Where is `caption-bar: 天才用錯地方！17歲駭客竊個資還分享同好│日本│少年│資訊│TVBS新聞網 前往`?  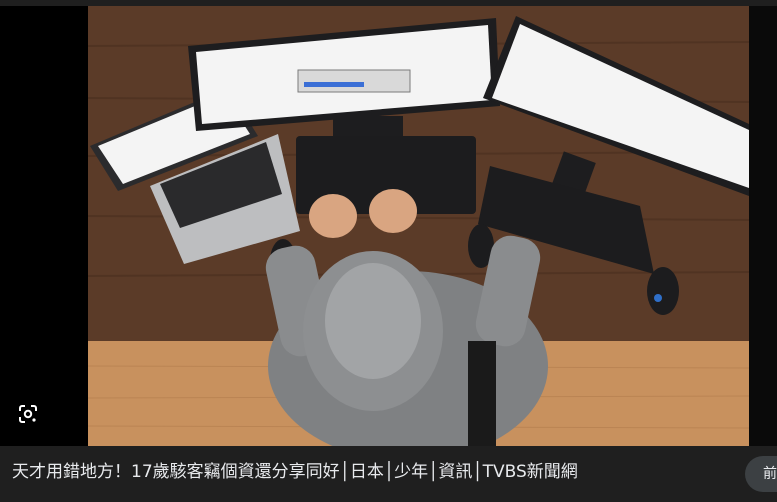
caption-bar: 天才用錯地方！17歲駭客竊個資還分享同好│日本│少年│資訊│TVBS新聞網 前往 is located at coordinates (388, 474).